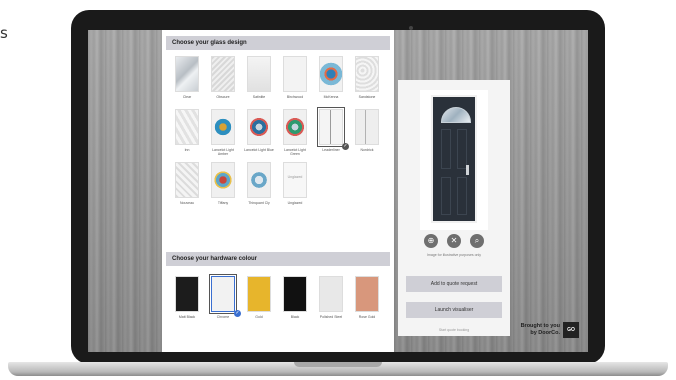 Image resolution: width=676 pixels, height=380 pixels. What do you see at coordinates (259, 150) in the screenshot?
I see `glass-option-label: Lancelot Light Blue` at bounding box center [259, 150].